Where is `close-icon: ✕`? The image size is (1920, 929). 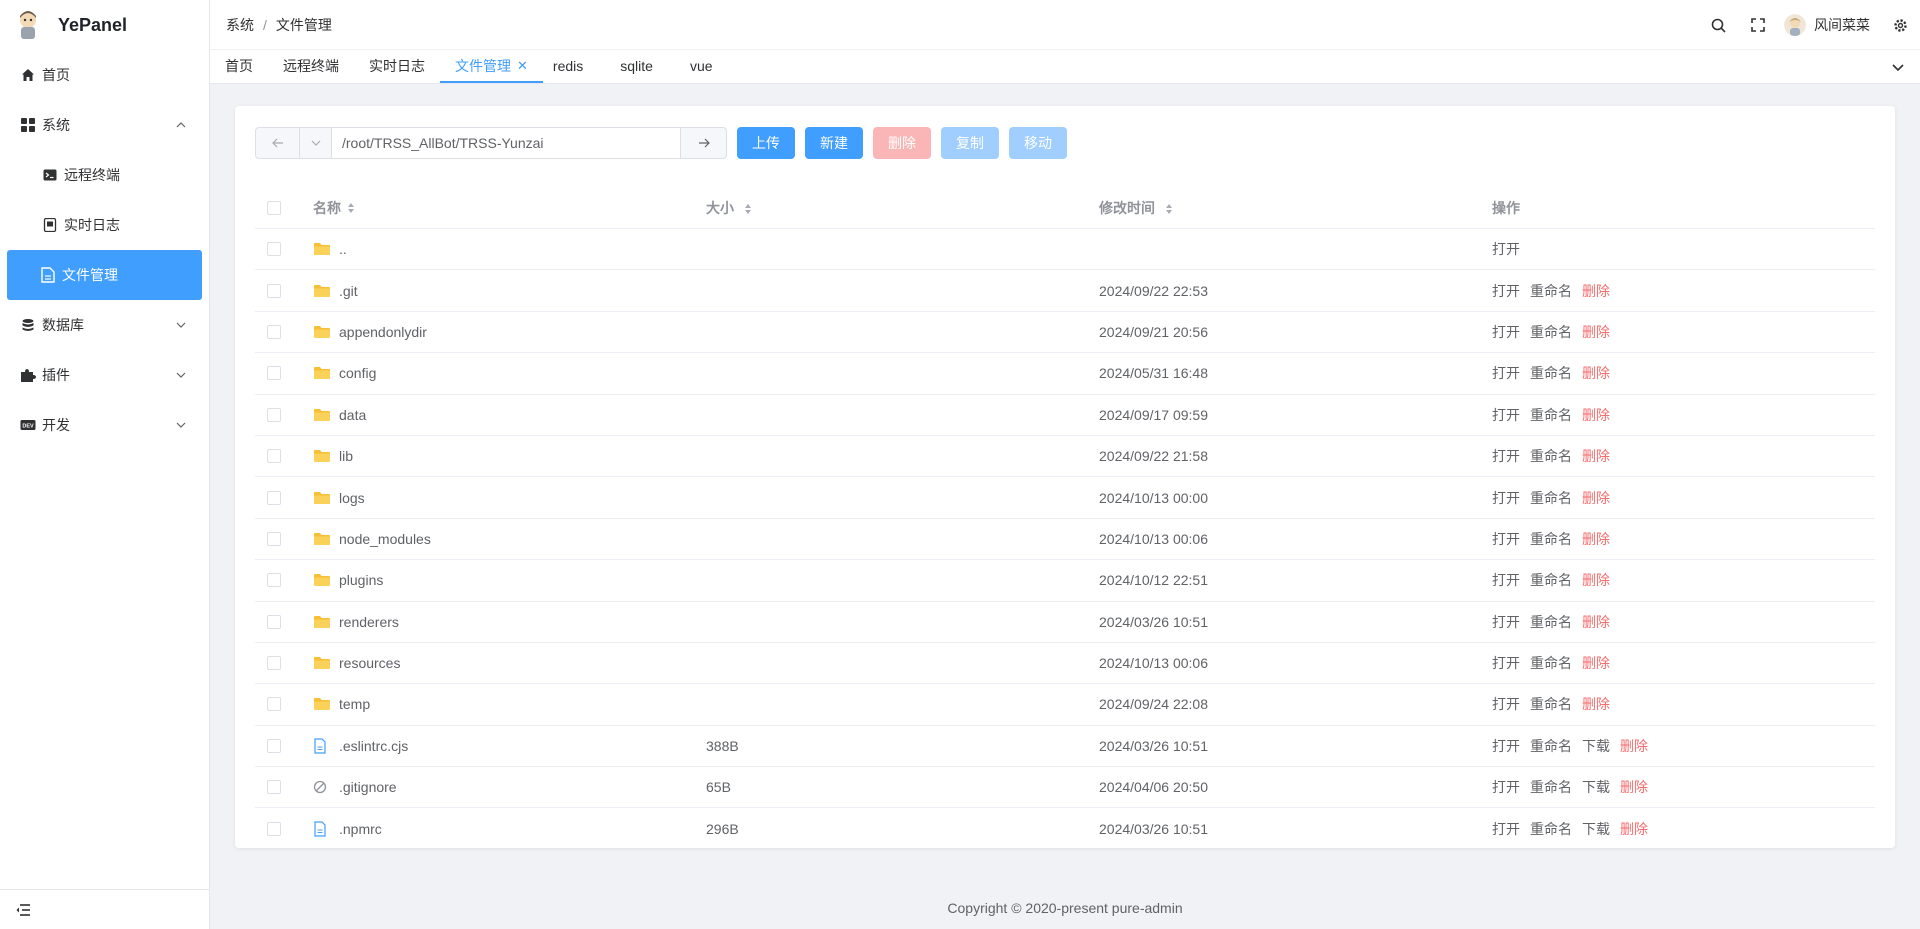
close-icon: ✕ is located at coordinates (522, 66).